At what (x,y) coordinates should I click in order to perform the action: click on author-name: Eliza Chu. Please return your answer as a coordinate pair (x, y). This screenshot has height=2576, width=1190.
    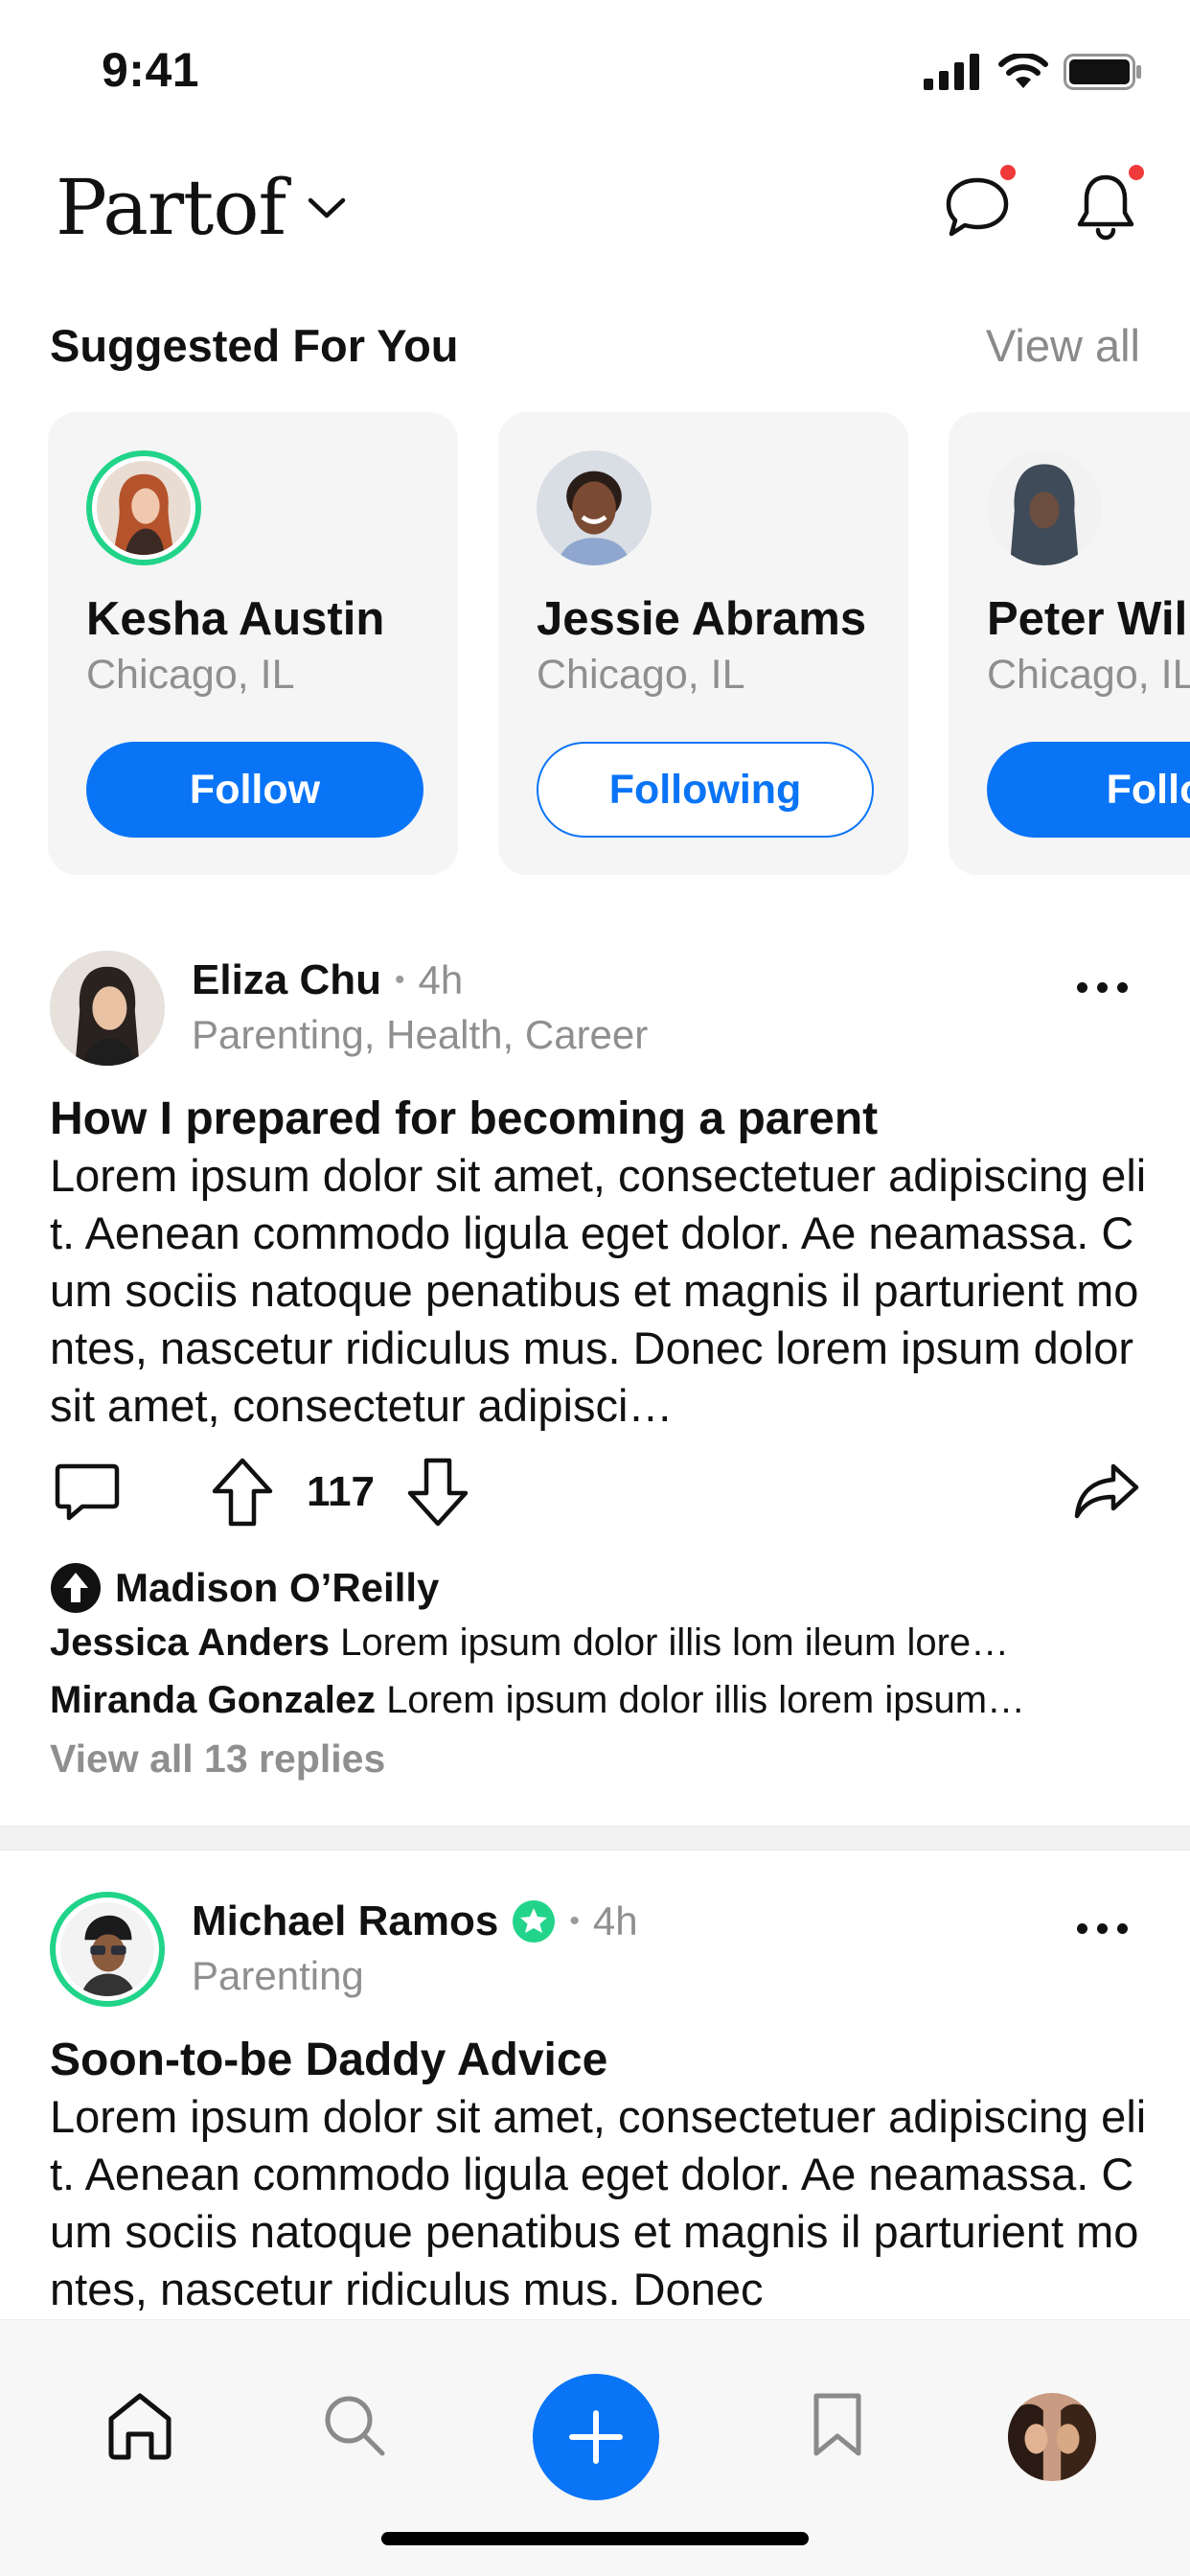
    Looking at the image, I should click on (287, 980).